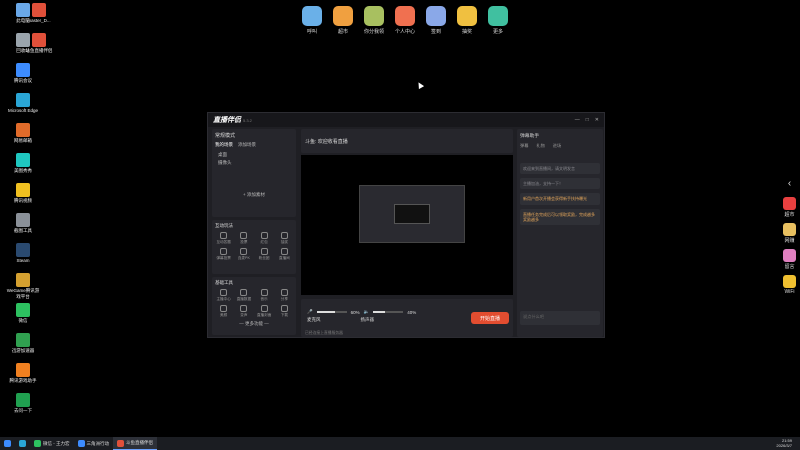 The height and width of the screenshot is (450, 800). What do you see at coordinates (39, 50) in the screenshot?
I see `desktop-icon-label: 斗鱼直播伴侣` at bounding box center [39, 50].